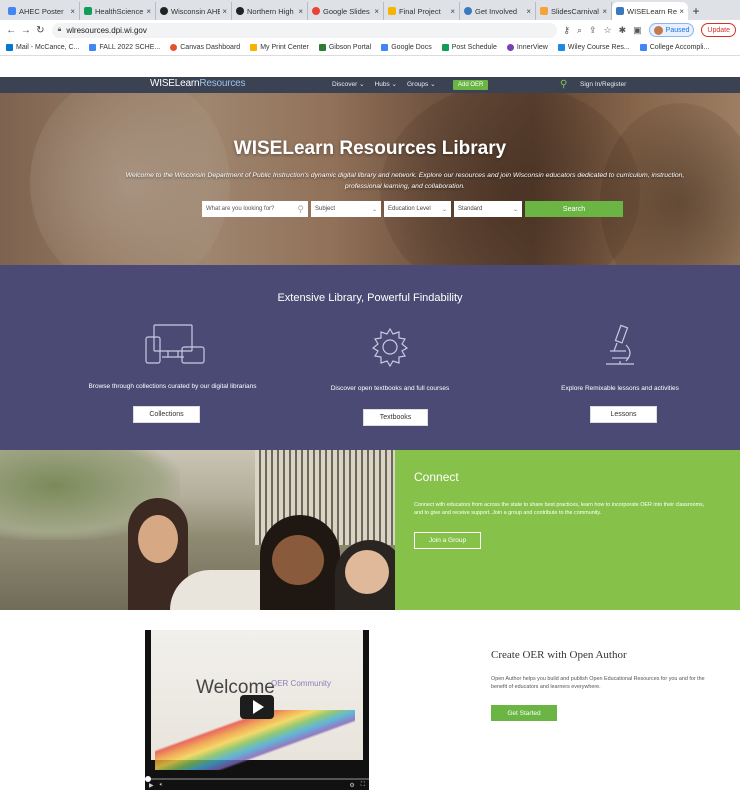 The height and width of the screenshot is (790, 740). Describe the element at coordinates (42, 11) in the screenshot. I see `browser-tab: AHEC Poster ×` at that location.